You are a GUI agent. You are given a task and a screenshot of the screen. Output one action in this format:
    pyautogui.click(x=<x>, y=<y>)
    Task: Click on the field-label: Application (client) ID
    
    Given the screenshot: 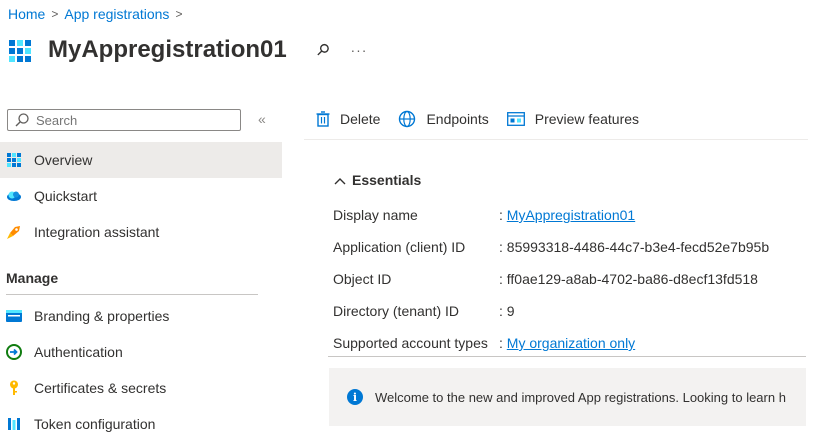 What is the action you would take?
    pyautogui.click(x=399, y=247)
    